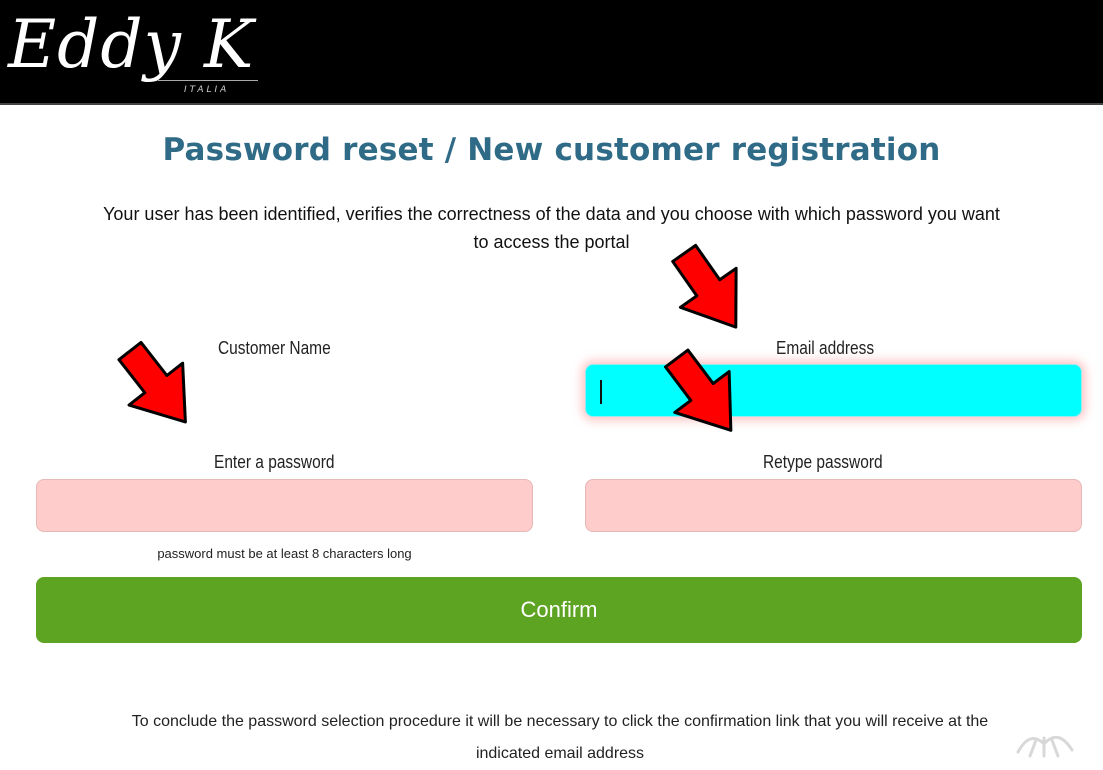 Image resolution: width=1103 pixels, height=770 pixels. What do you see at coordinates (157, 386) in the screenshot?
I see `red-arrow-icon` at bounding box center [157, 386].